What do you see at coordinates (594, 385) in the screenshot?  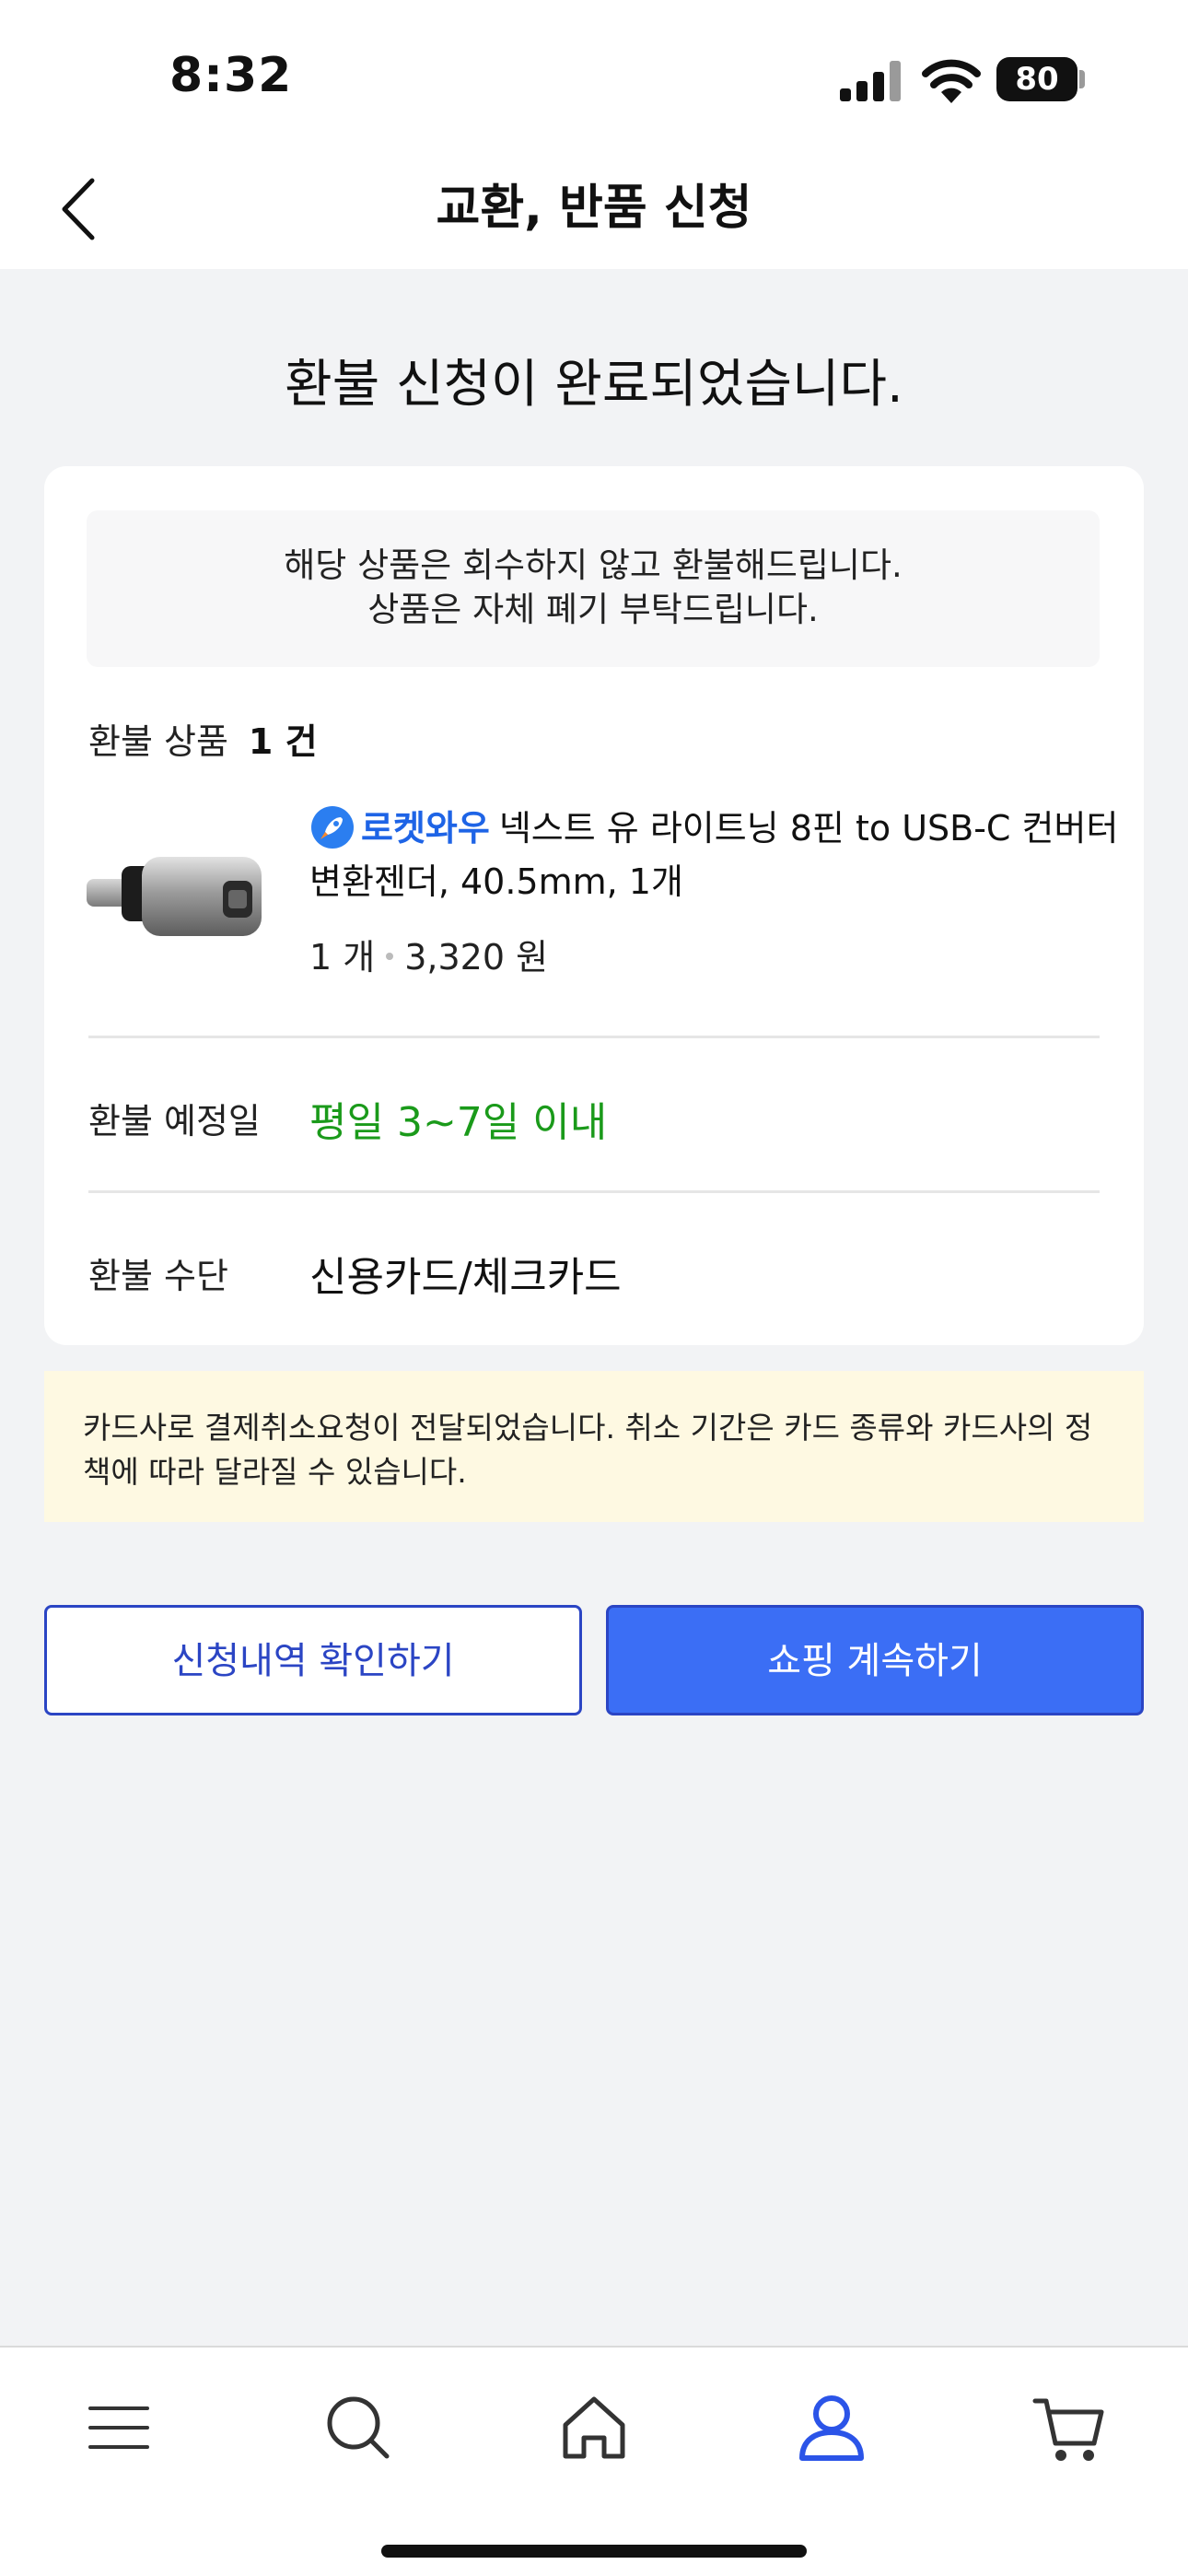 I see `completion-message: 환불 신청이 완료되었습니다.` at bounding box center [594, 385].